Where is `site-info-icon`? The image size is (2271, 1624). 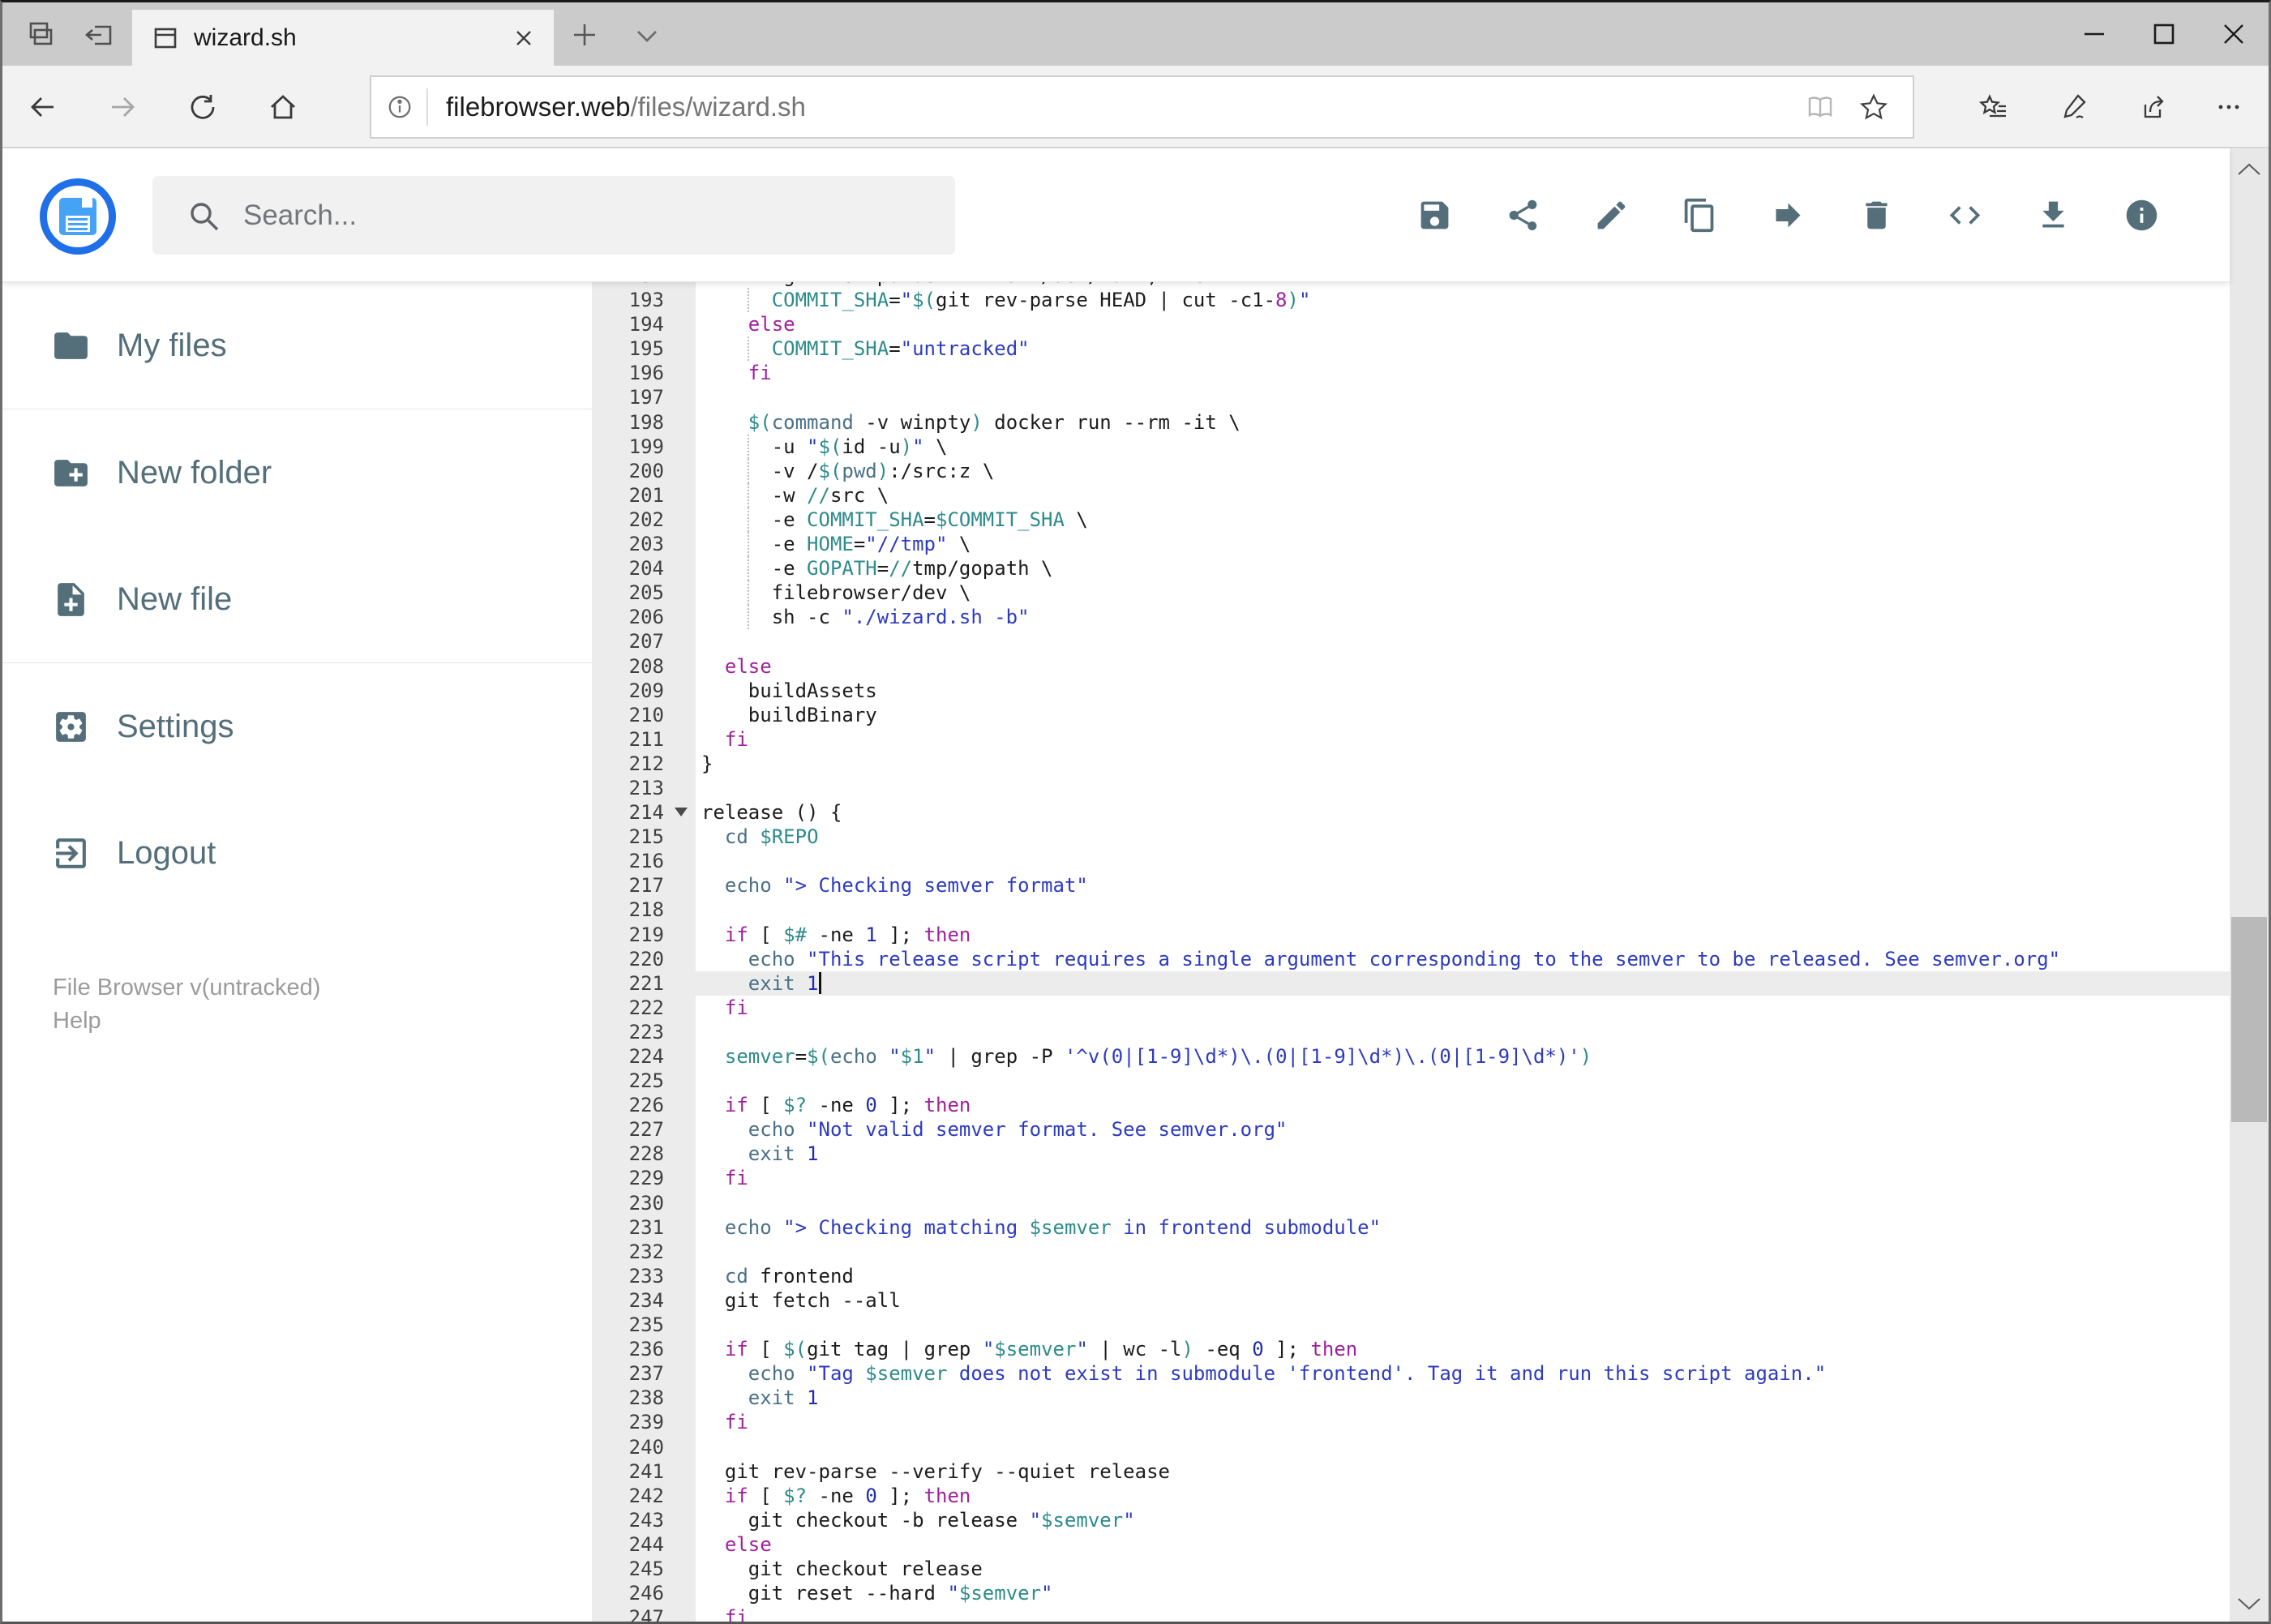 site-info-icon is located at coordinates (400, 107).